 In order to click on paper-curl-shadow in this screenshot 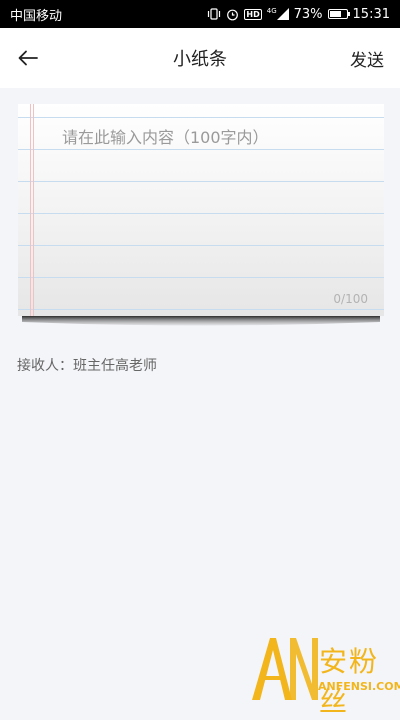, I will do `click(201, 321)`.